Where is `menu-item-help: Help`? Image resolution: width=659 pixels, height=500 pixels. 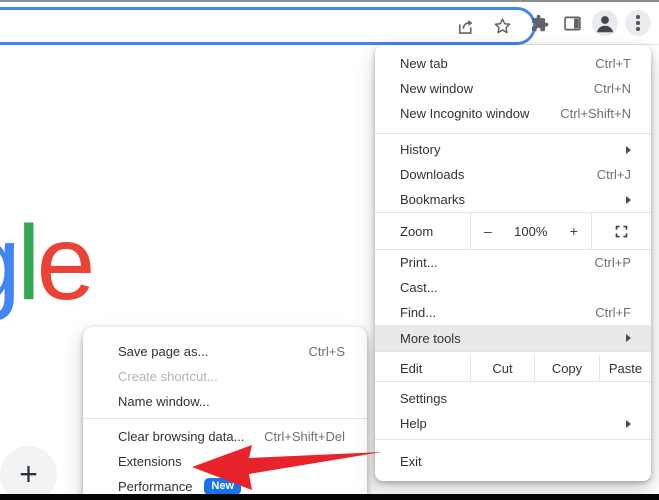 menu-item-help: Help is located at coordinates (513, 423).